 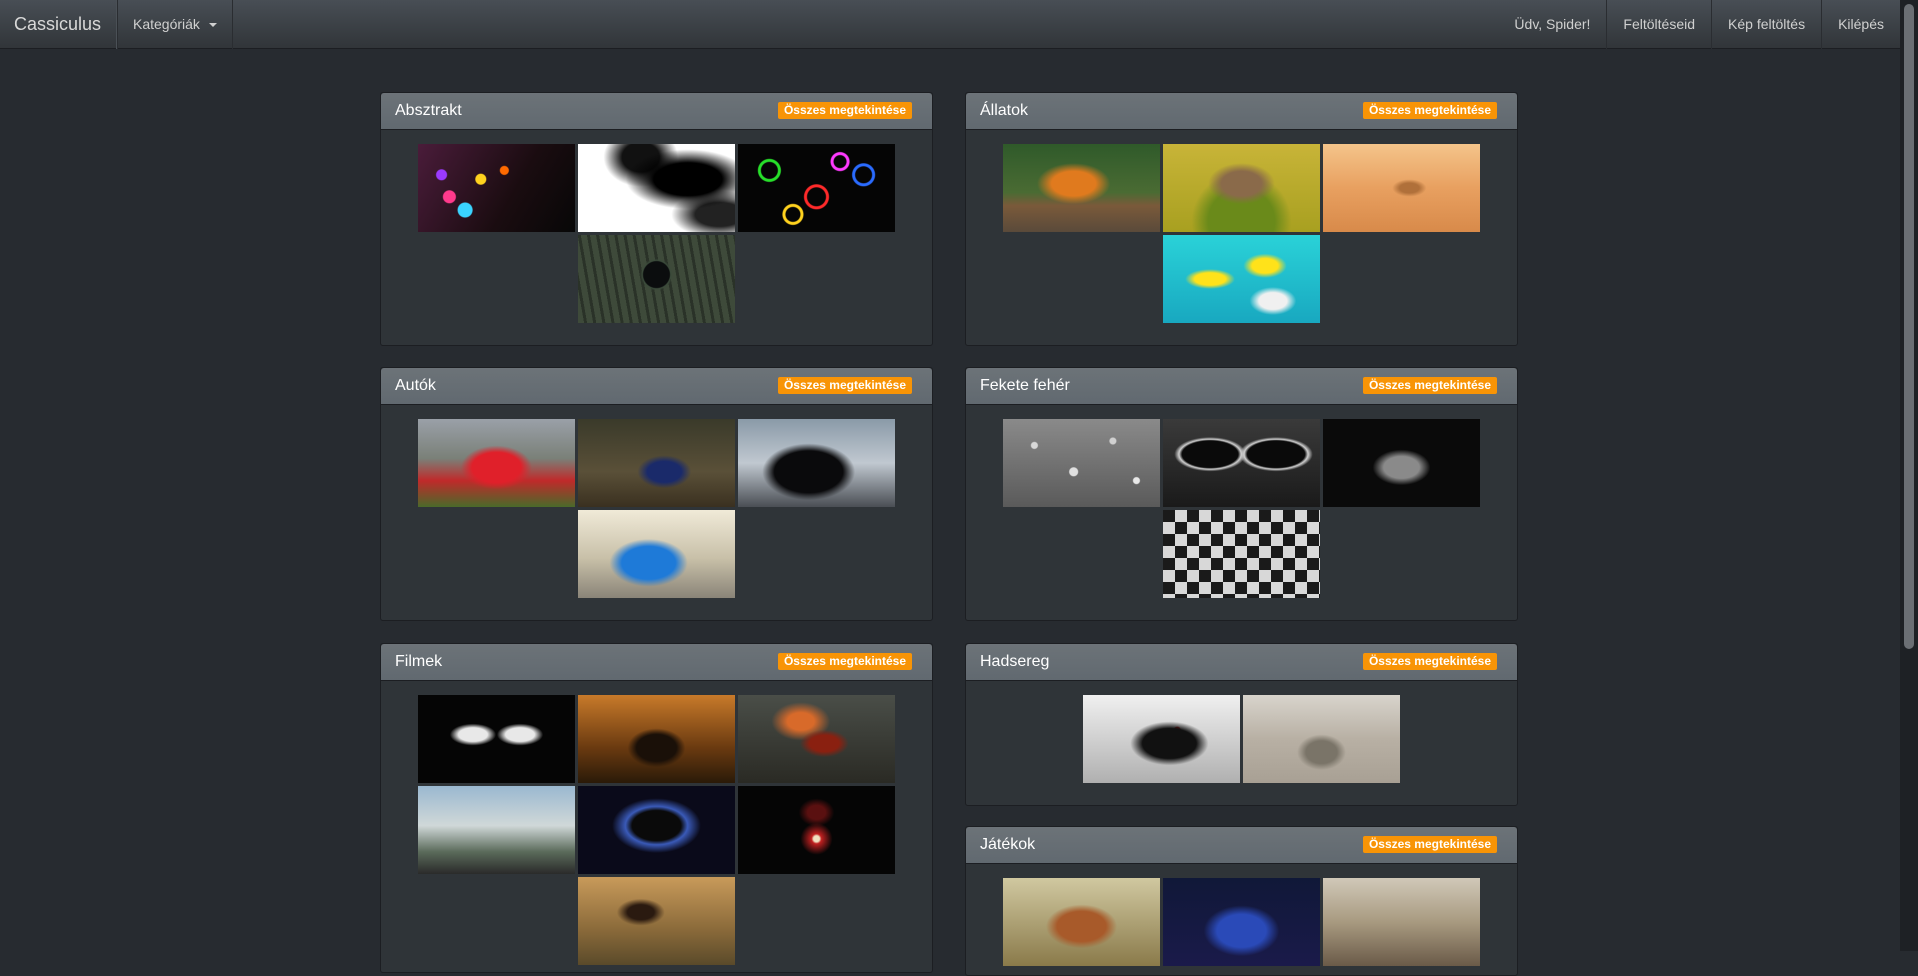 I want to click on thumbnail-soldiers-desert, so click(x=1321, y=739).